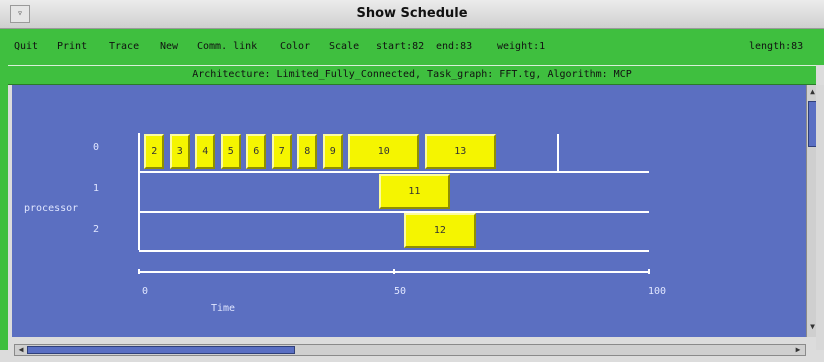 The image size is (824, 362). I want to click on title-bar: ▿ Show Schedule, so click(412, 14).